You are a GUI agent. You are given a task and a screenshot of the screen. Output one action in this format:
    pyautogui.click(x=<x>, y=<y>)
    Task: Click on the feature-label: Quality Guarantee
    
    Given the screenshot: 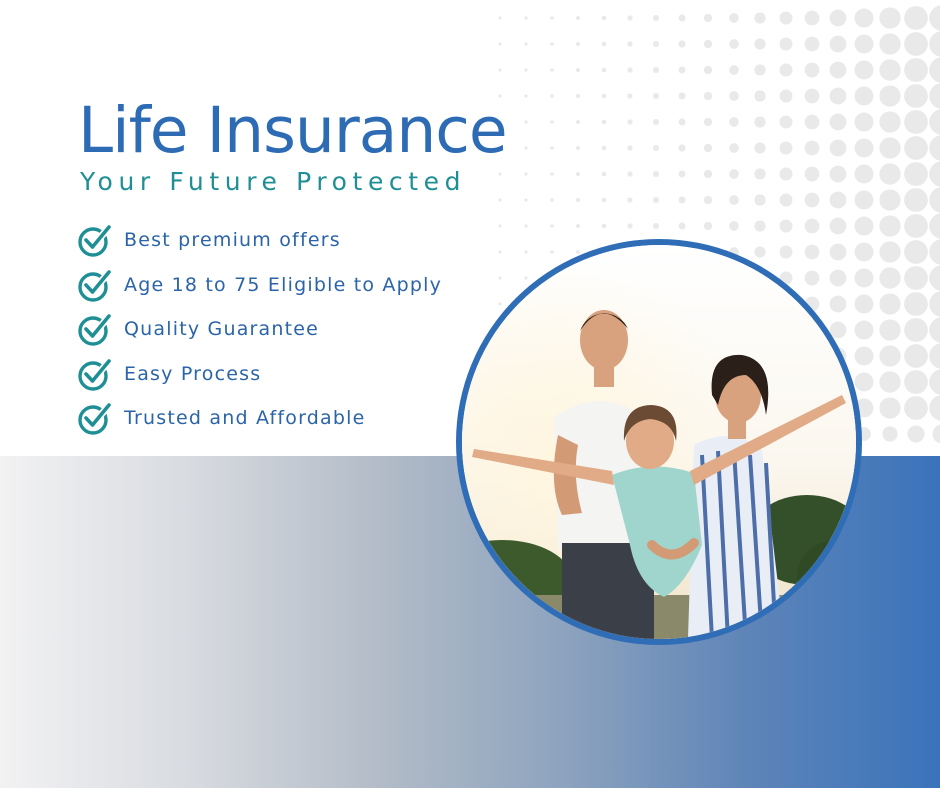 What is the action you would take?
    pyautogui.click(x=222, y=329)
    